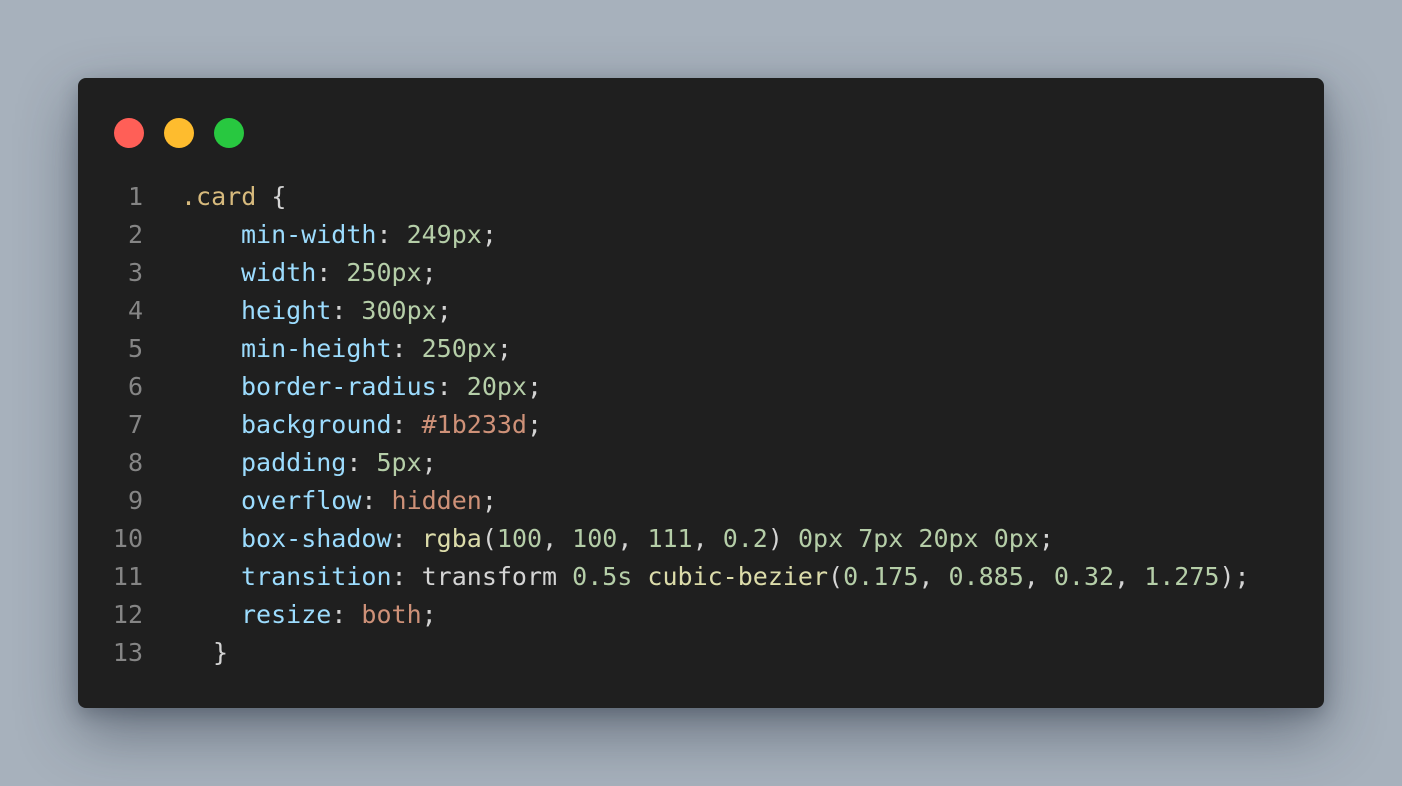 This screenshot has height=786, width=1402. What do you see at coordinates (290, 463) in the screenshot?
I see `line-content: padding: 5px;` at bounding box center [290, 463].